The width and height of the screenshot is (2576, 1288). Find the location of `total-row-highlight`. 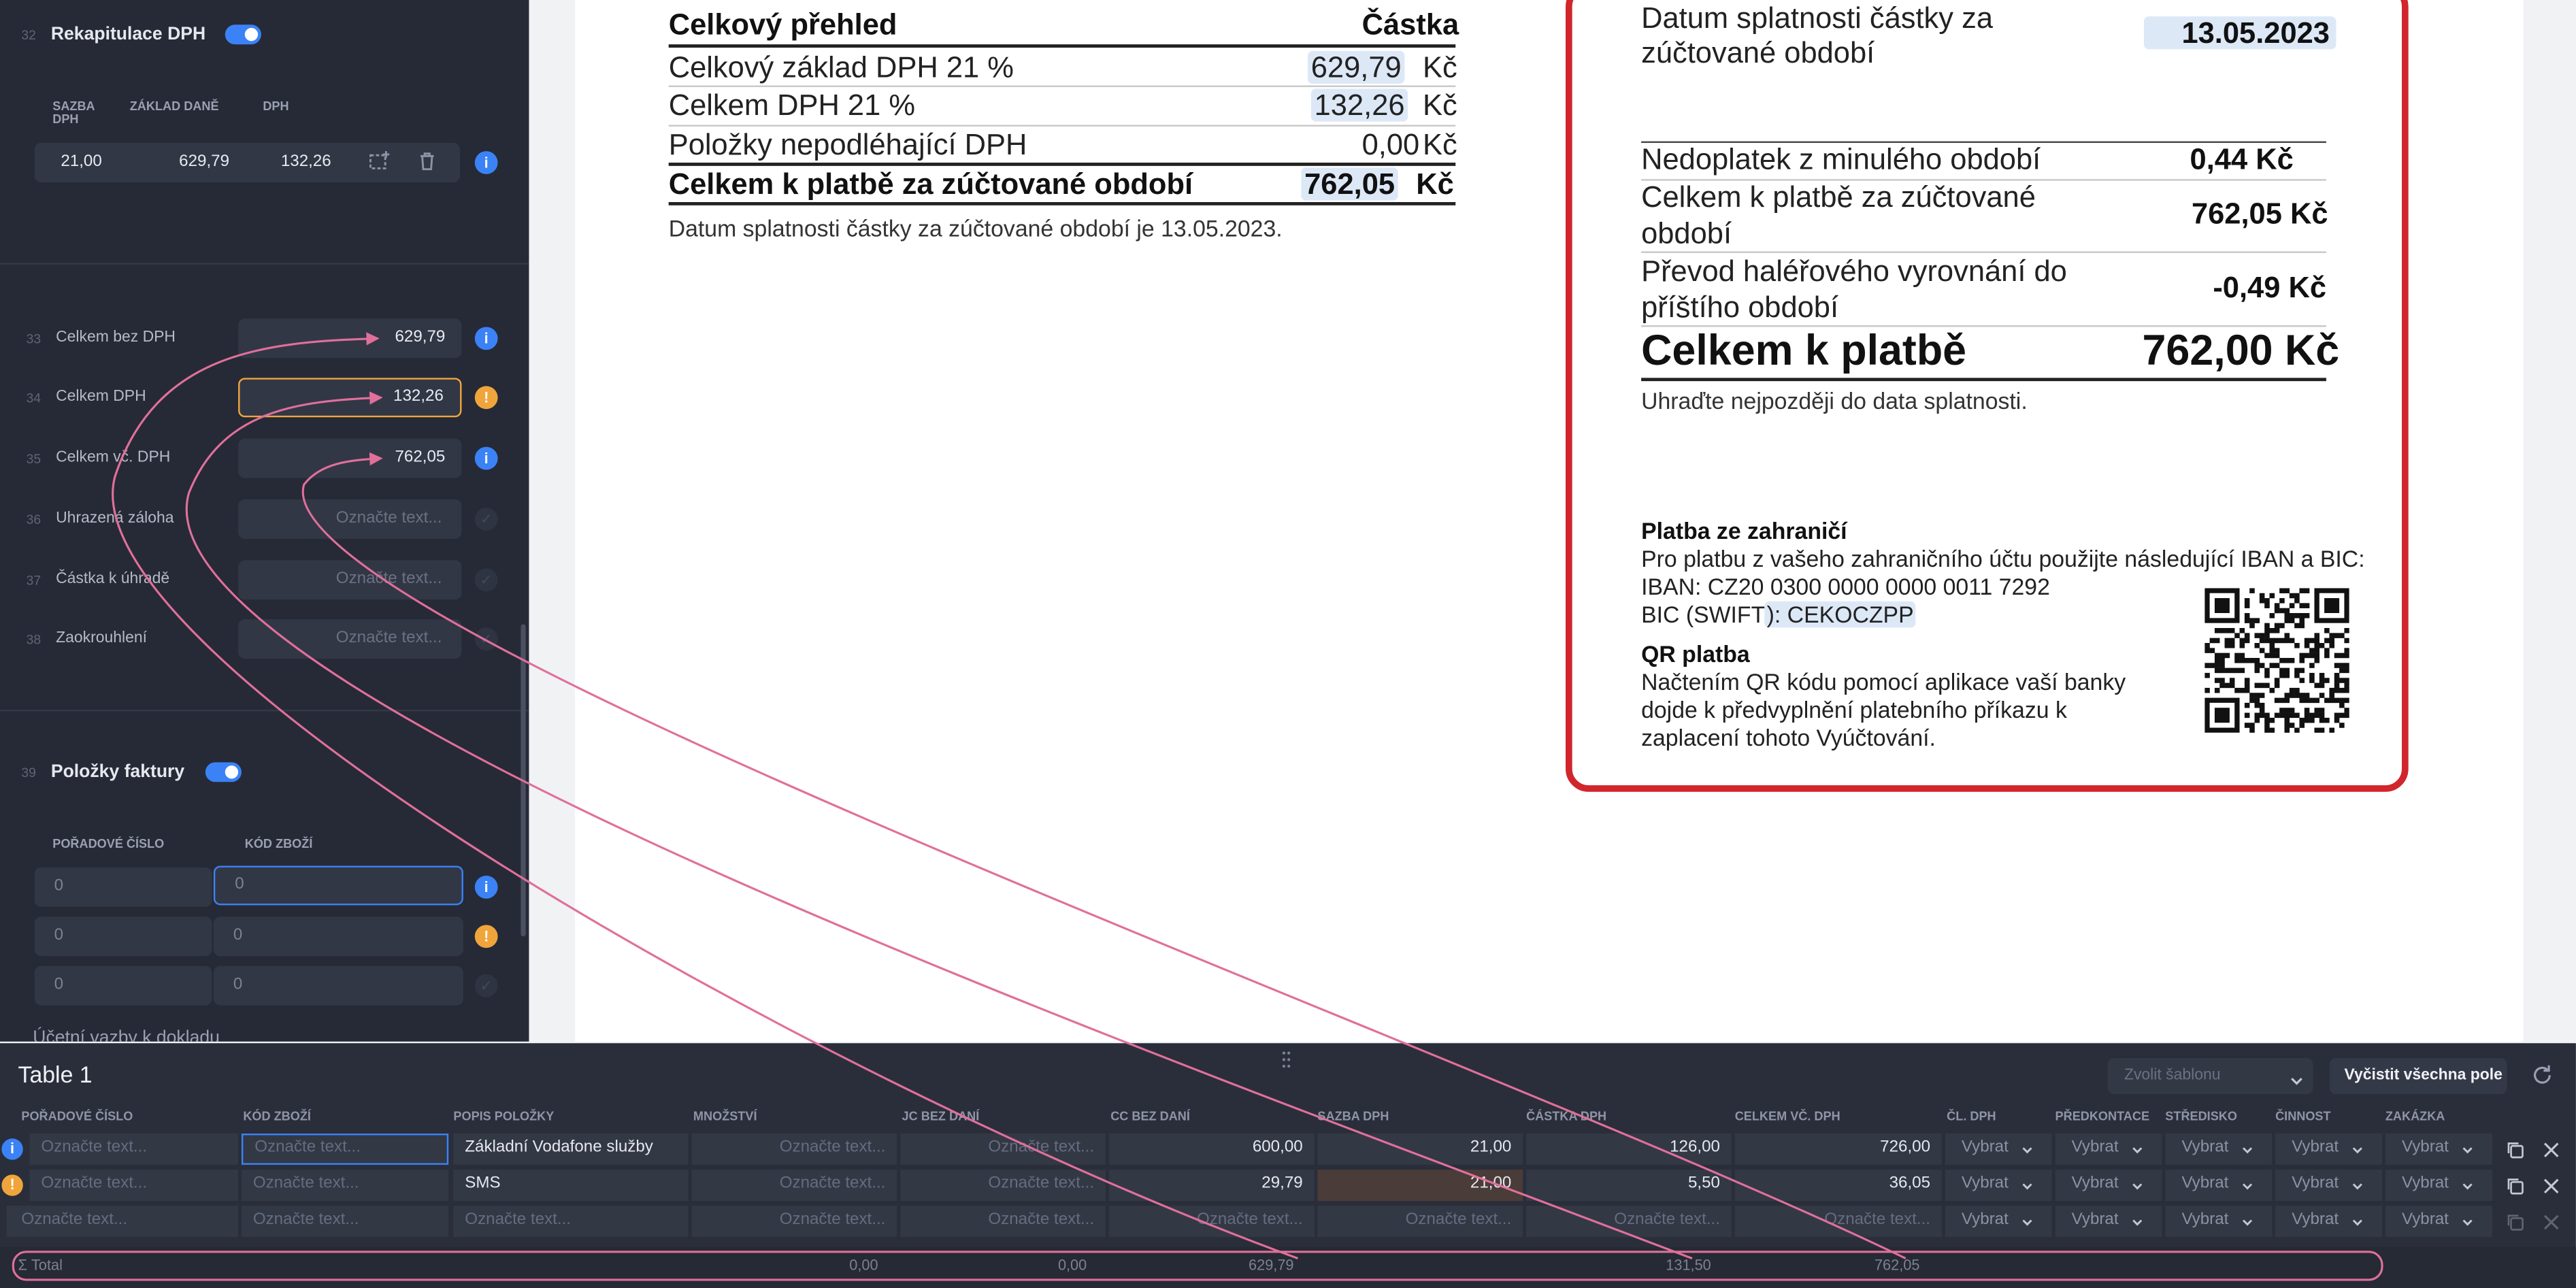

total-row-highlight is located at coordinates (1197, 1266).